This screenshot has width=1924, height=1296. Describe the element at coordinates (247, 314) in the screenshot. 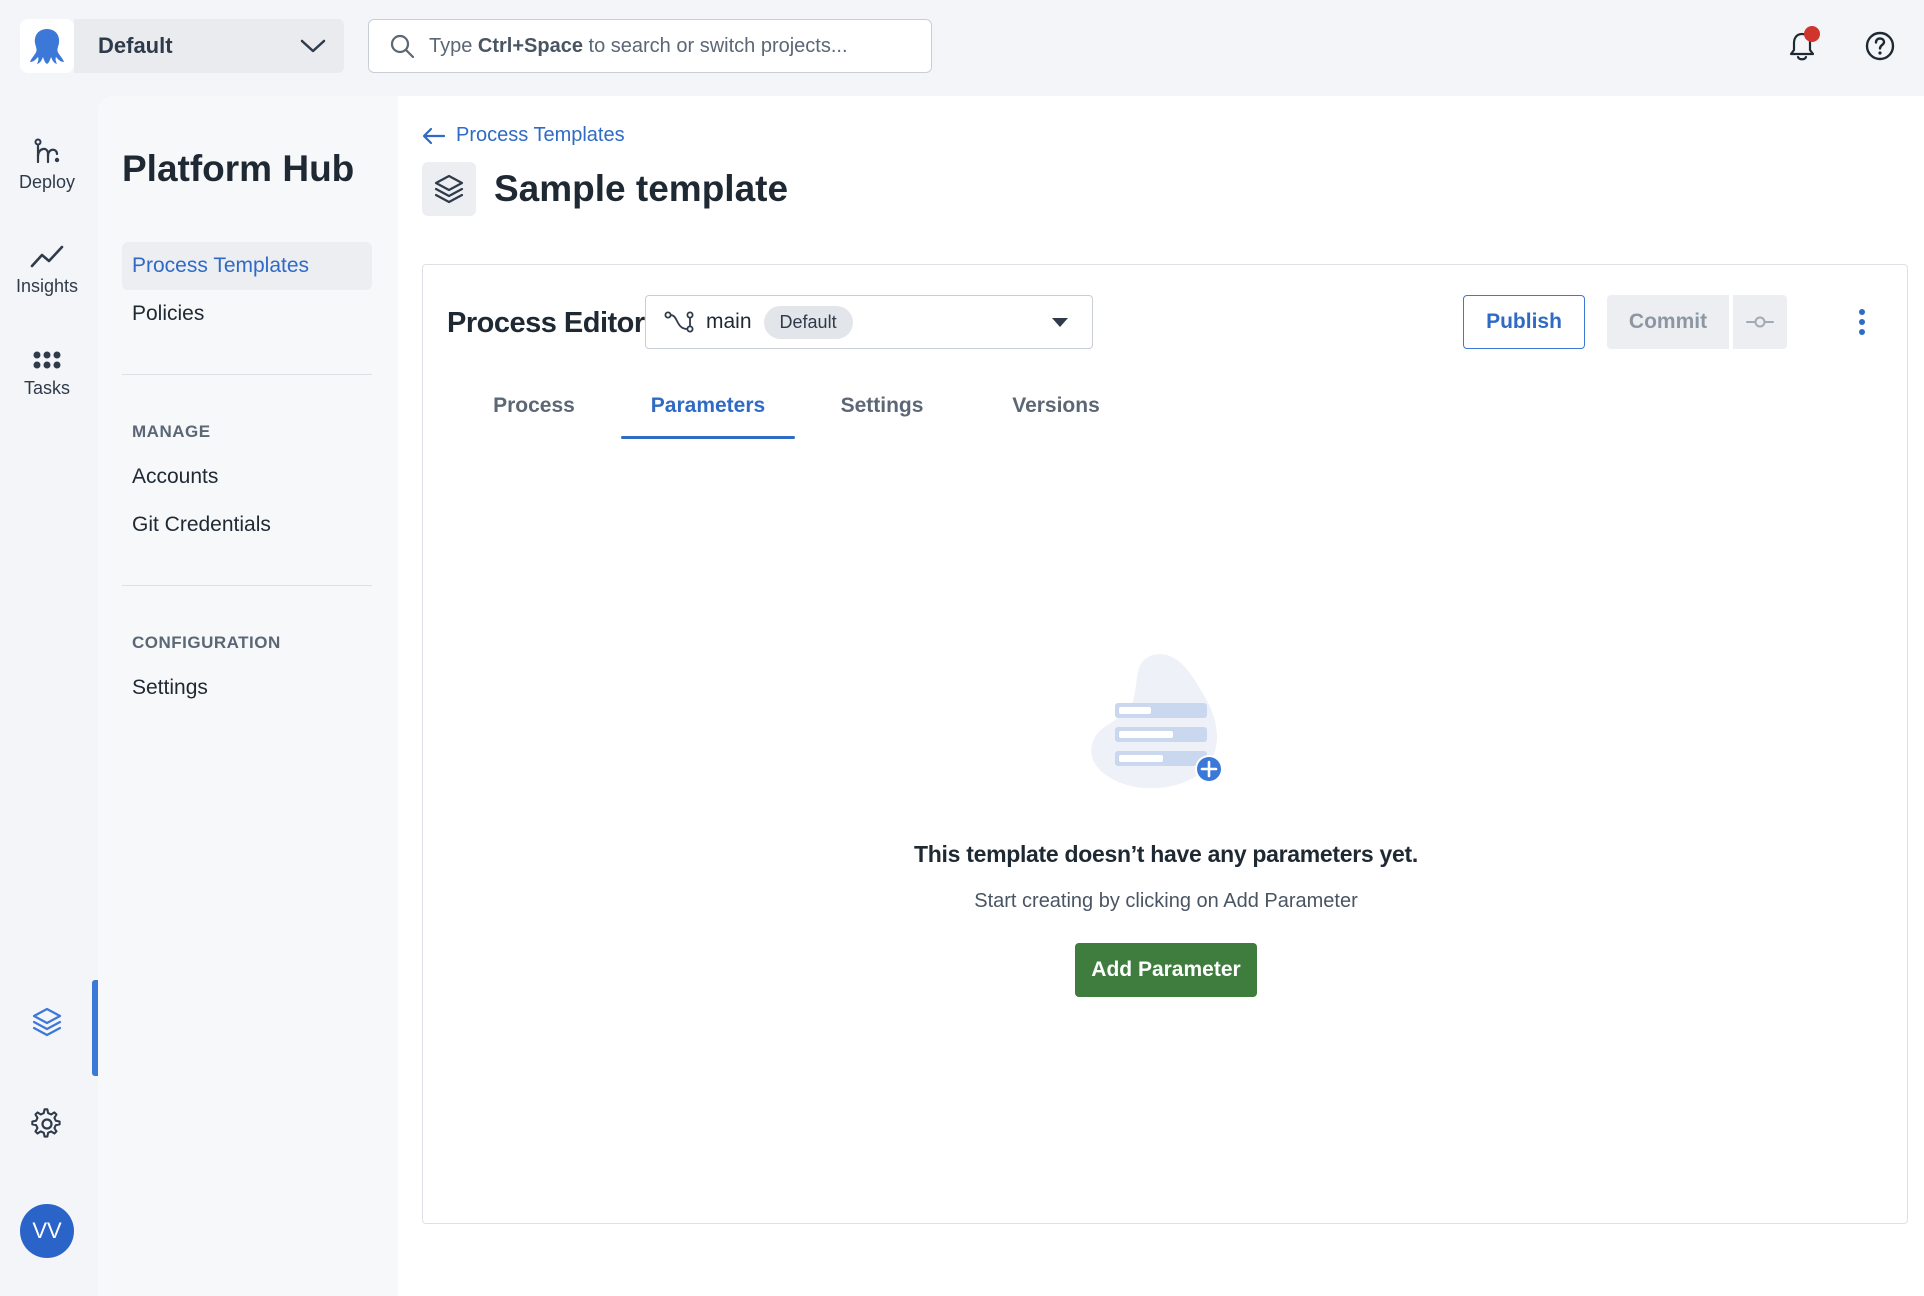

I see `sidebar-item-policies: Policies` at that location.